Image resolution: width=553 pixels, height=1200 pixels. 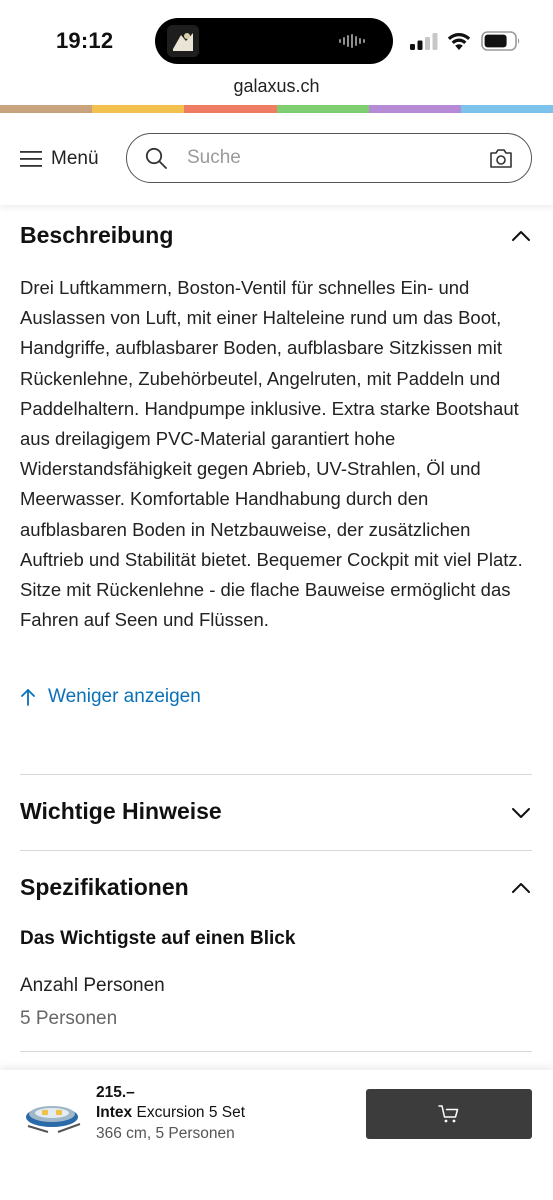 What do you see at coordinates (69, 1018) in the screenshot?
I see `spec-value-persons: 5 Personen` at bounding box center [69, 1018].